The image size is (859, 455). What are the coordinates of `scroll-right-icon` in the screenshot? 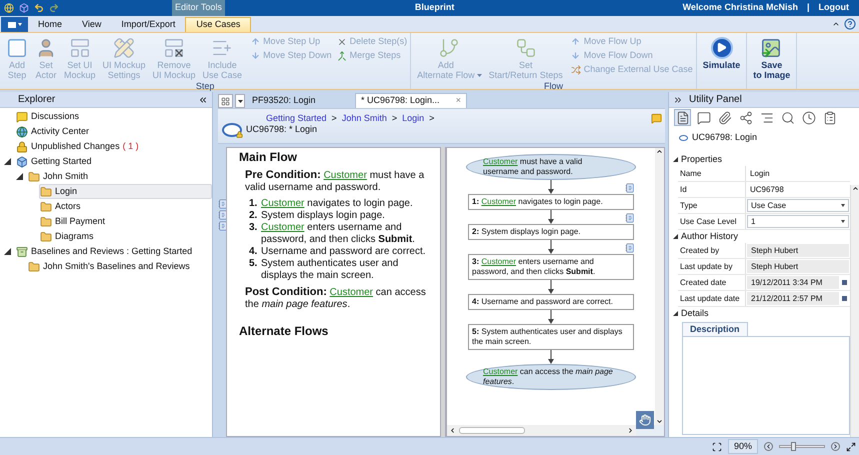 It's located at (630, 430).